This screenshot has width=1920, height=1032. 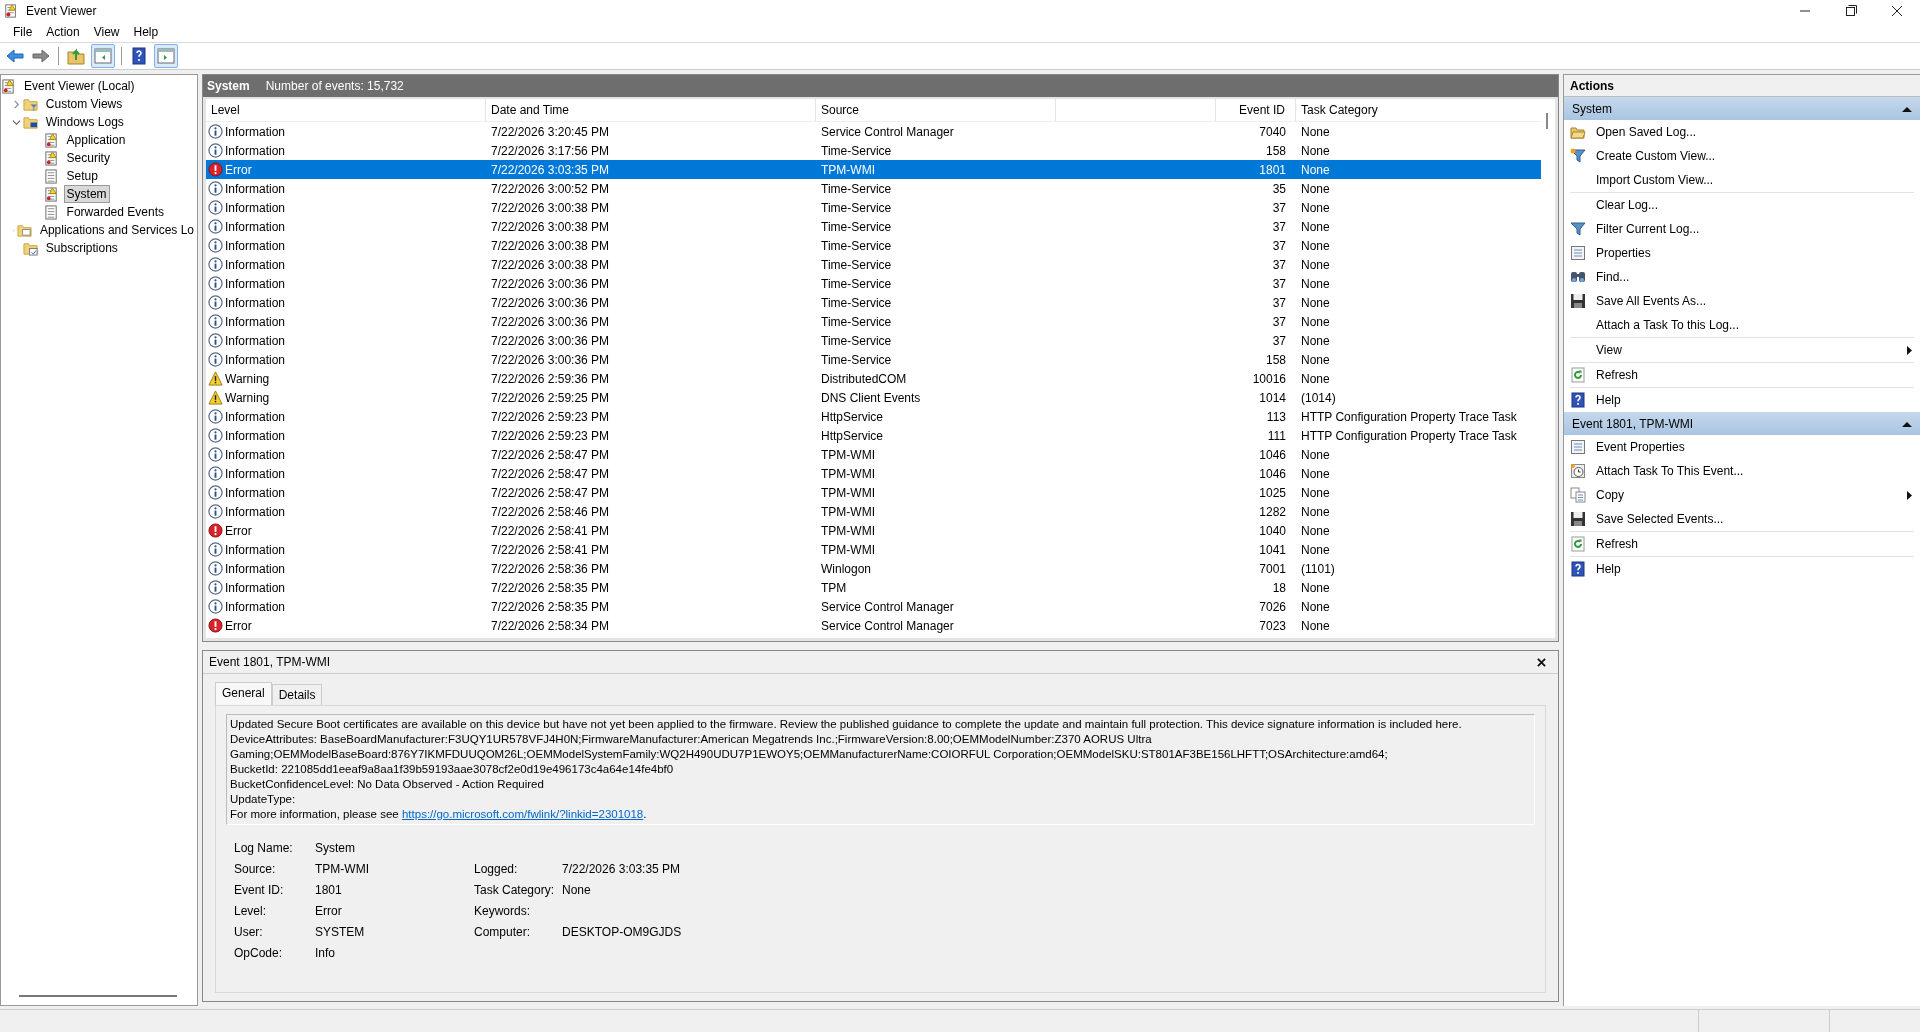 I want to click on tree-item: Custom Views, so click(x=84, y=104).